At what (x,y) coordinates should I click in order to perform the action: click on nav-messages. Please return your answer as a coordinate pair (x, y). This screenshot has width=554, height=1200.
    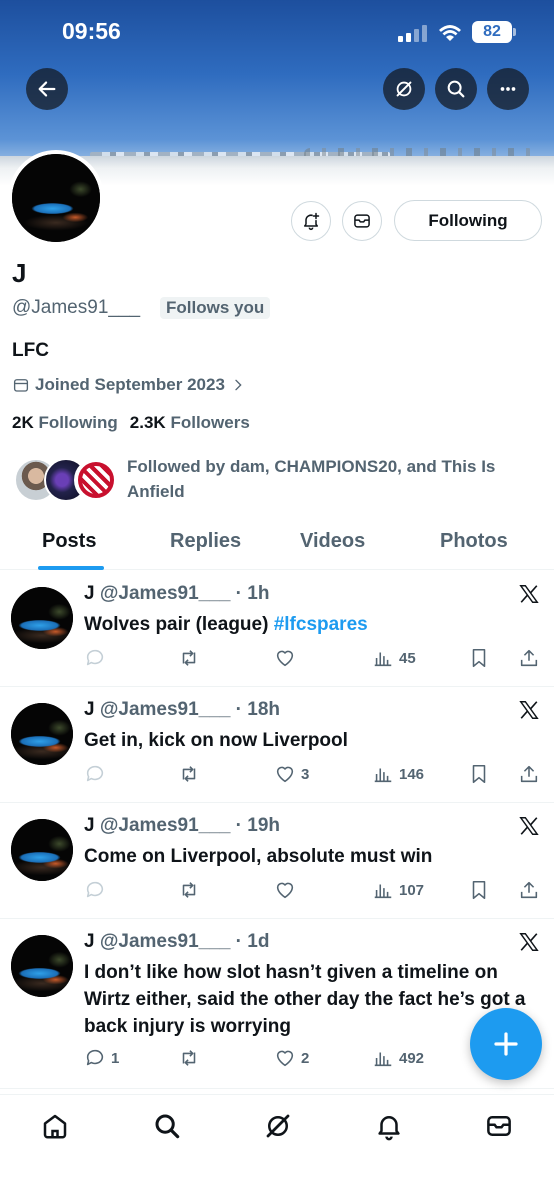
    Looking at the image, I should click on (499, 1126).